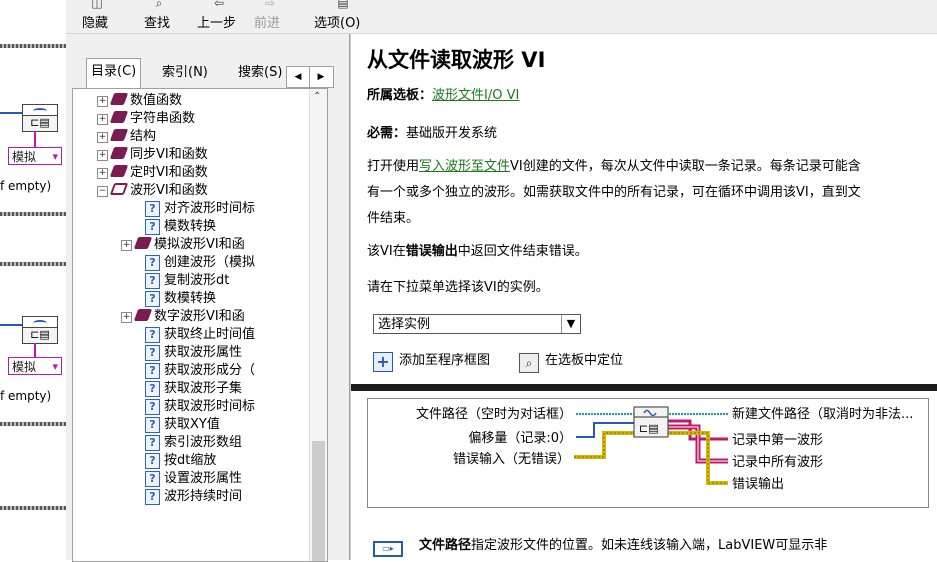 This screenshot has width=937, height=562. Describe the element at coordinates (522, 251) in the screenshot. I see `eof-text: 中返回文件结束错误。` at that location.